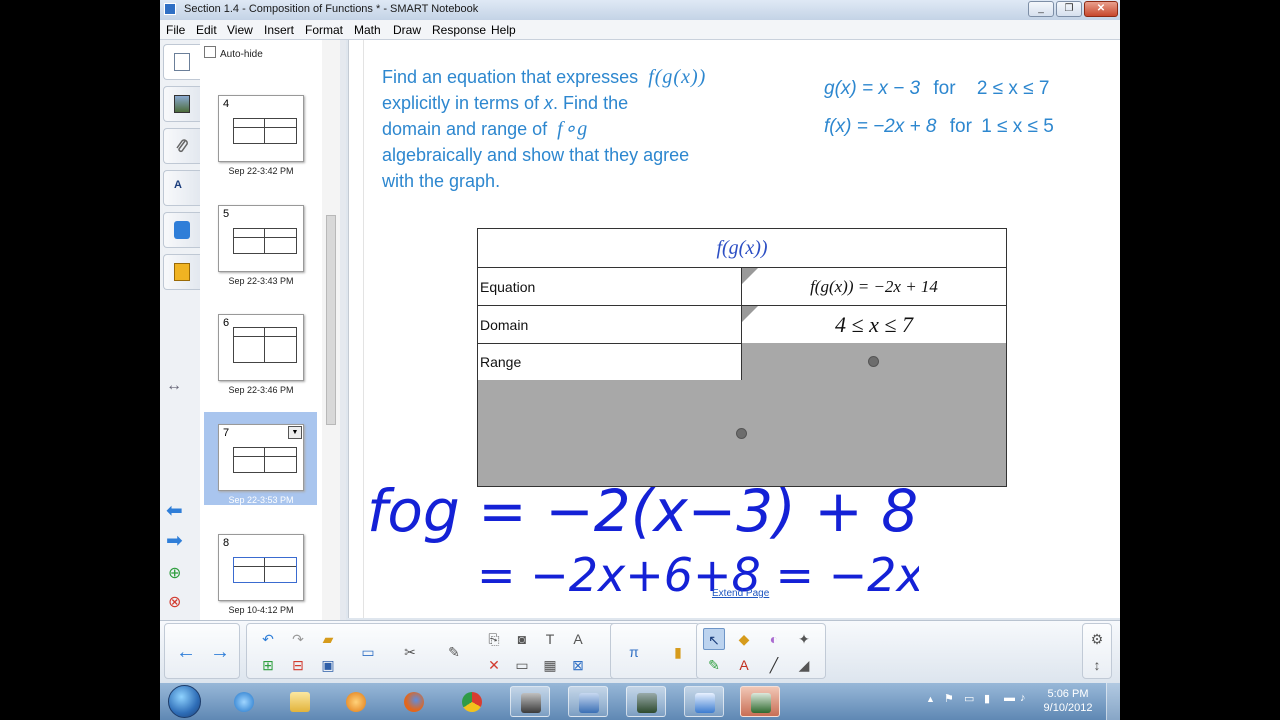 Image resolution: width=1280 pixels, height=720 pixels. What do you see at coordinates (279, 30) in the screenshot?
I see `menu-insert: Insert` at bounding box center [279, 30].